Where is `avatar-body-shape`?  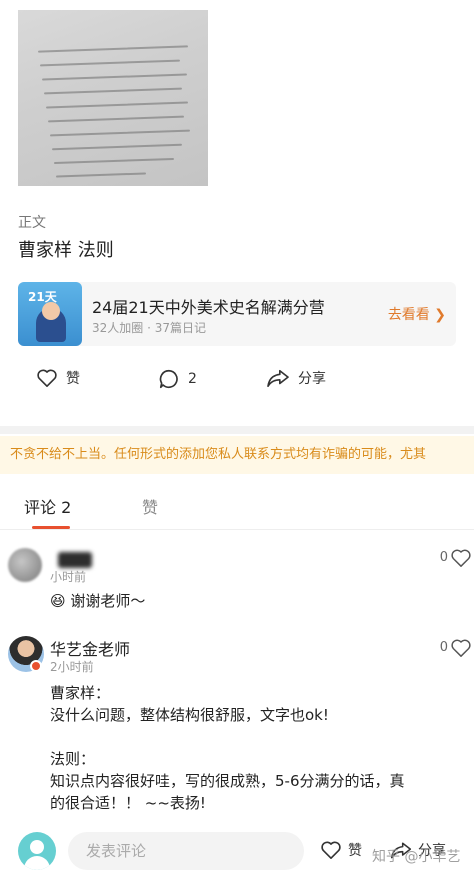
avatar-body-shape is located at coordinates (37, 863).